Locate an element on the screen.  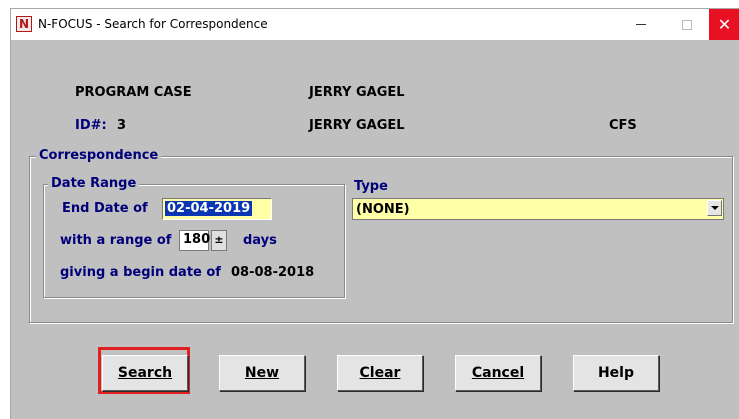
maximize-button is located at coordinates (687, 24).